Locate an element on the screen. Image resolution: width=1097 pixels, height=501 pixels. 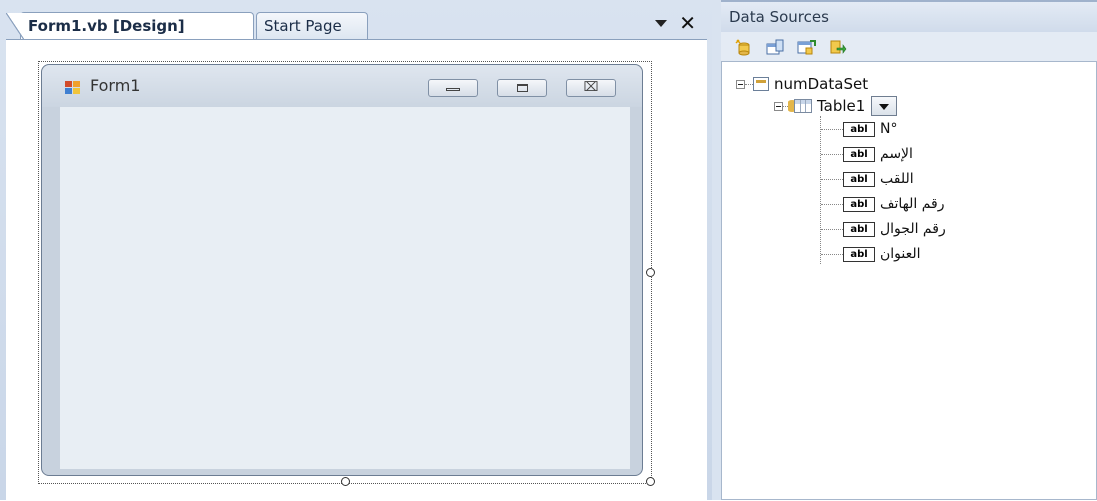
field-label: N° is located at coordinates (889, 129).